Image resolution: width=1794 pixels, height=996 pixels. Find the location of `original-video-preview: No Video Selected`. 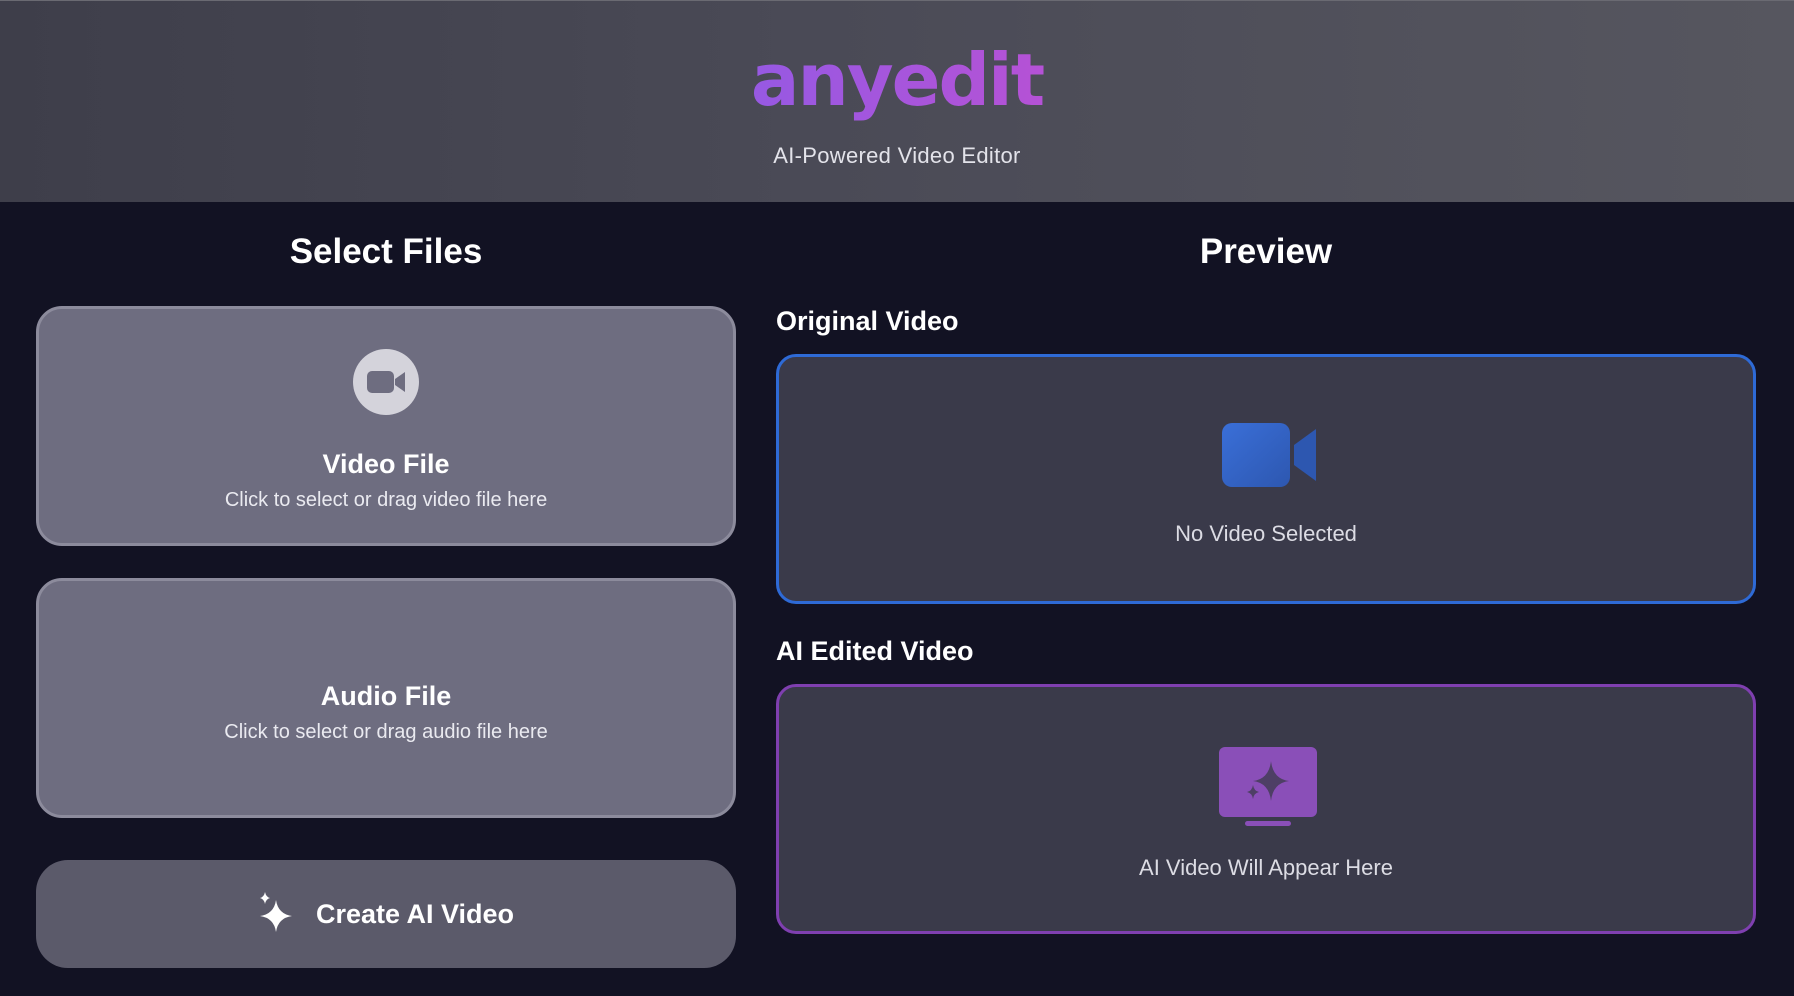

original-video-preview: No Video Selected is located at coordinates (1266, 479).